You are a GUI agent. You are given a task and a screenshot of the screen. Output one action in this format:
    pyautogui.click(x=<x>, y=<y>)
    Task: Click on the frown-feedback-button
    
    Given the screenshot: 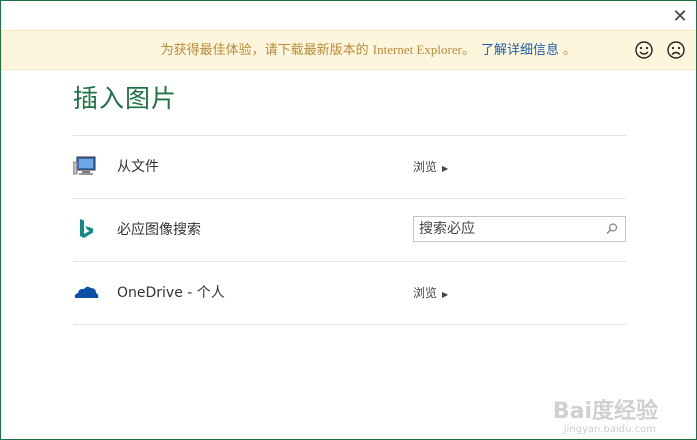 What is the action you would take?
    pyautogui.click(x=676, y=50)
    